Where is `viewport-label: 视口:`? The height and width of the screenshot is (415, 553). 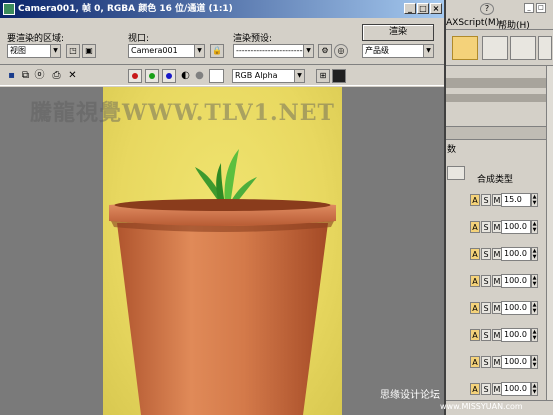 viewport-label: 视口: is located at coordinates (139, 39).